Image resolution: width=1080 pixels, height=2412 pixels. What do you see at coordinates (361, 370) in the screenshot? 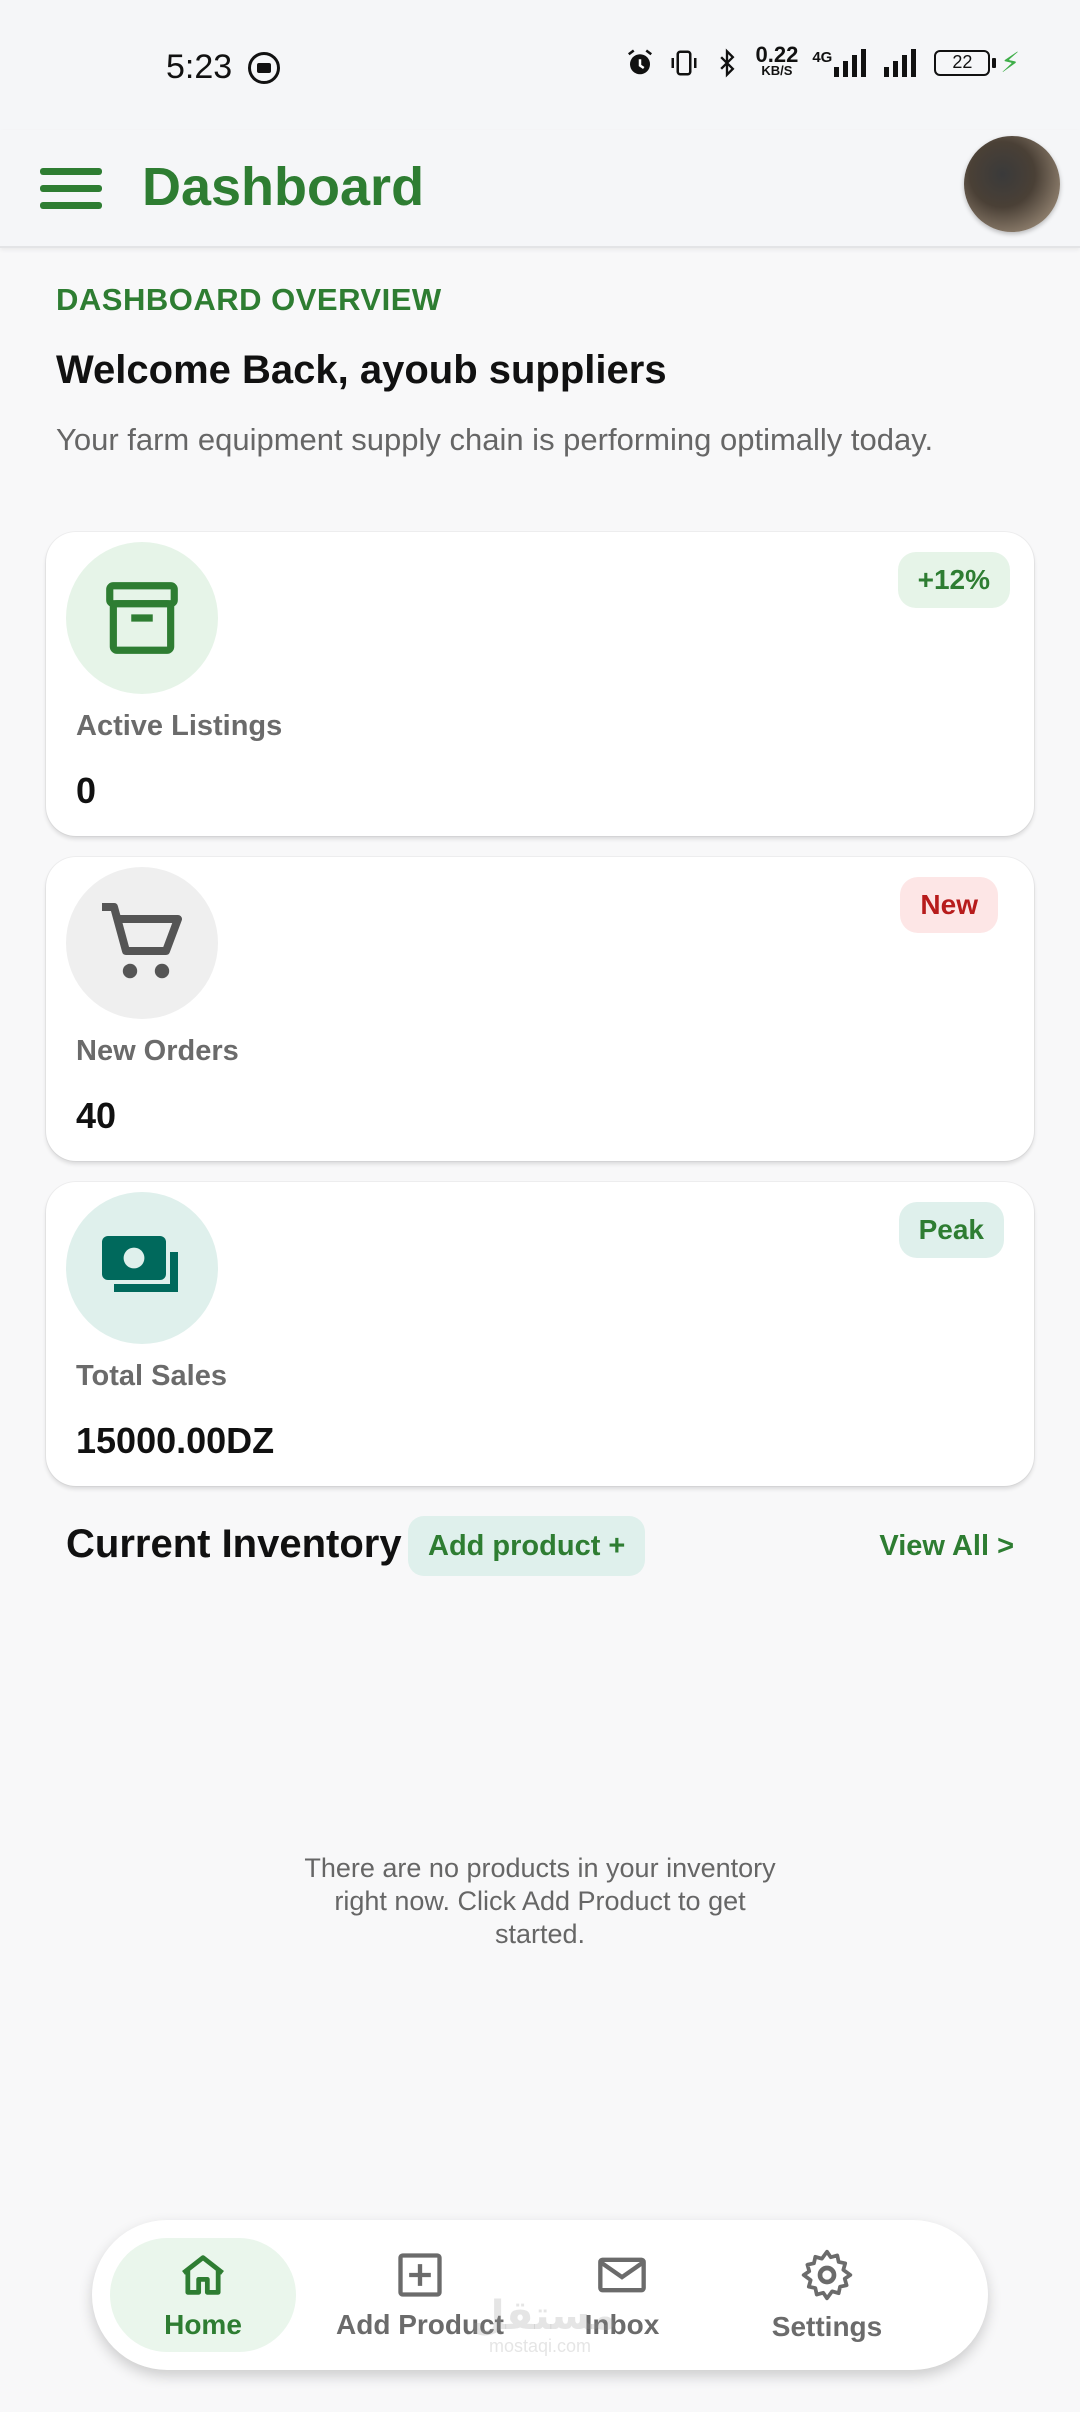
I see `welcome-heading: Welcome Back, ayoub suppliers` at bounding box center [361, 370].